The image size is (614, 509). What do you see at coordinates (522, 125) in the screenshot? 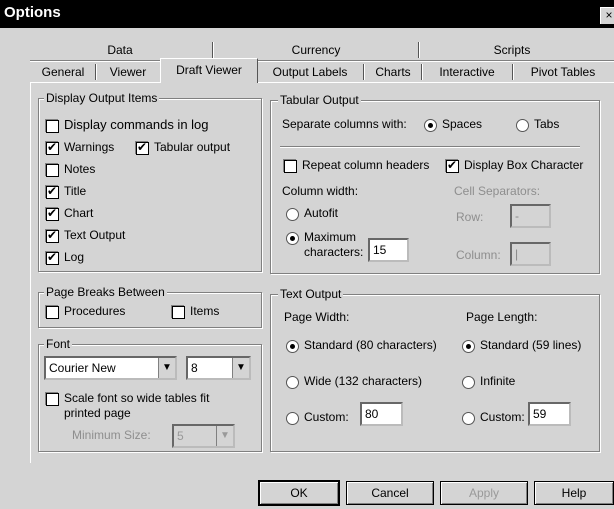
I see `tabs-radio` at bounding box center [522, 125].